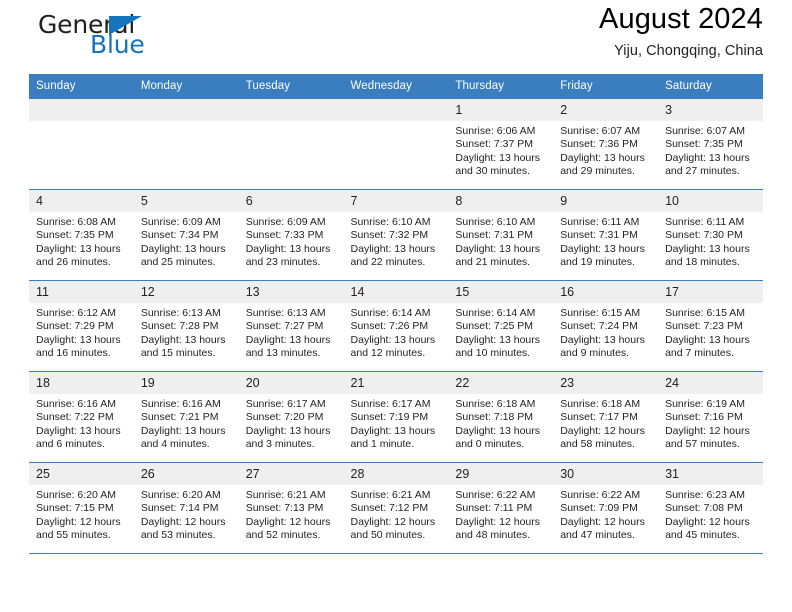 The height and width of the screenshot is (612, 792). What do you see at coordinates (704, 235) in the screenshot?
I see `sunset-text: Sunset: 7:30 PM` at bounding box center [704, 235].